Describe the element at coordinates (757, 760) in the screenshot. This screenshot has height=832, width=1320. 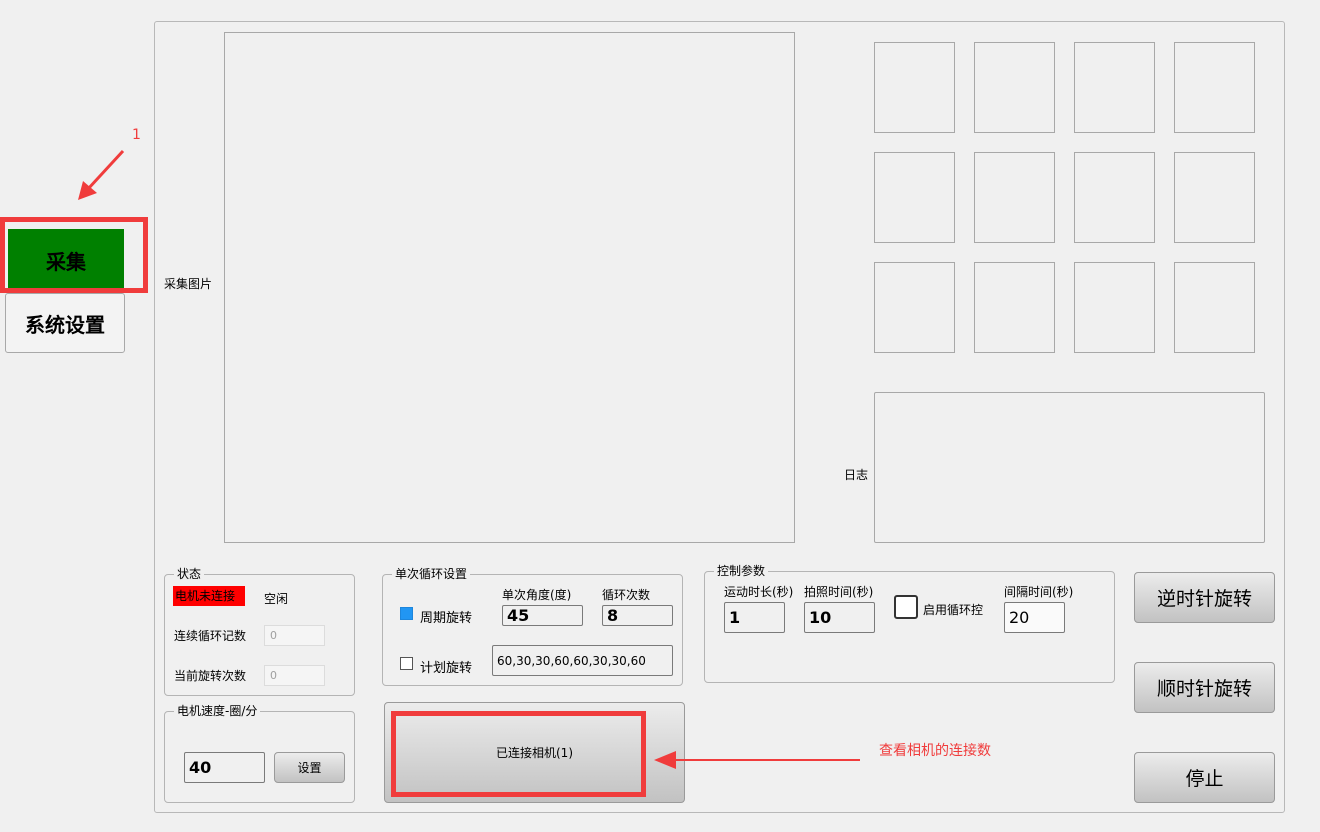
I see `camera-note-arrow-icon` at that location.